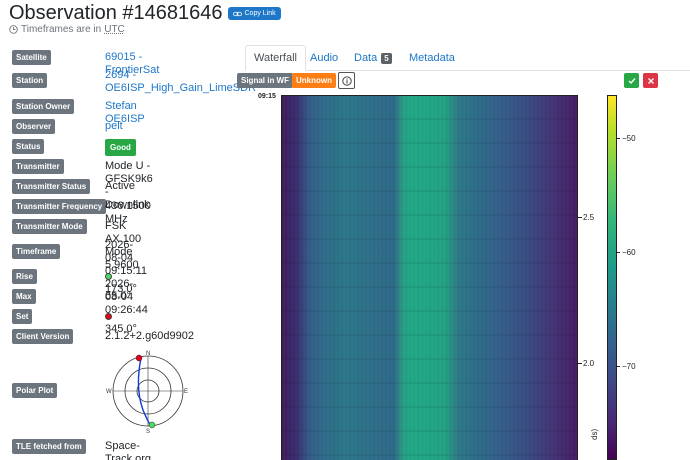 The width and height of the screenshot is (690, 460). Describe the element at coordinates (38, 166) in the screenshot. I see `transmitter-label: Transmitter` at that location.